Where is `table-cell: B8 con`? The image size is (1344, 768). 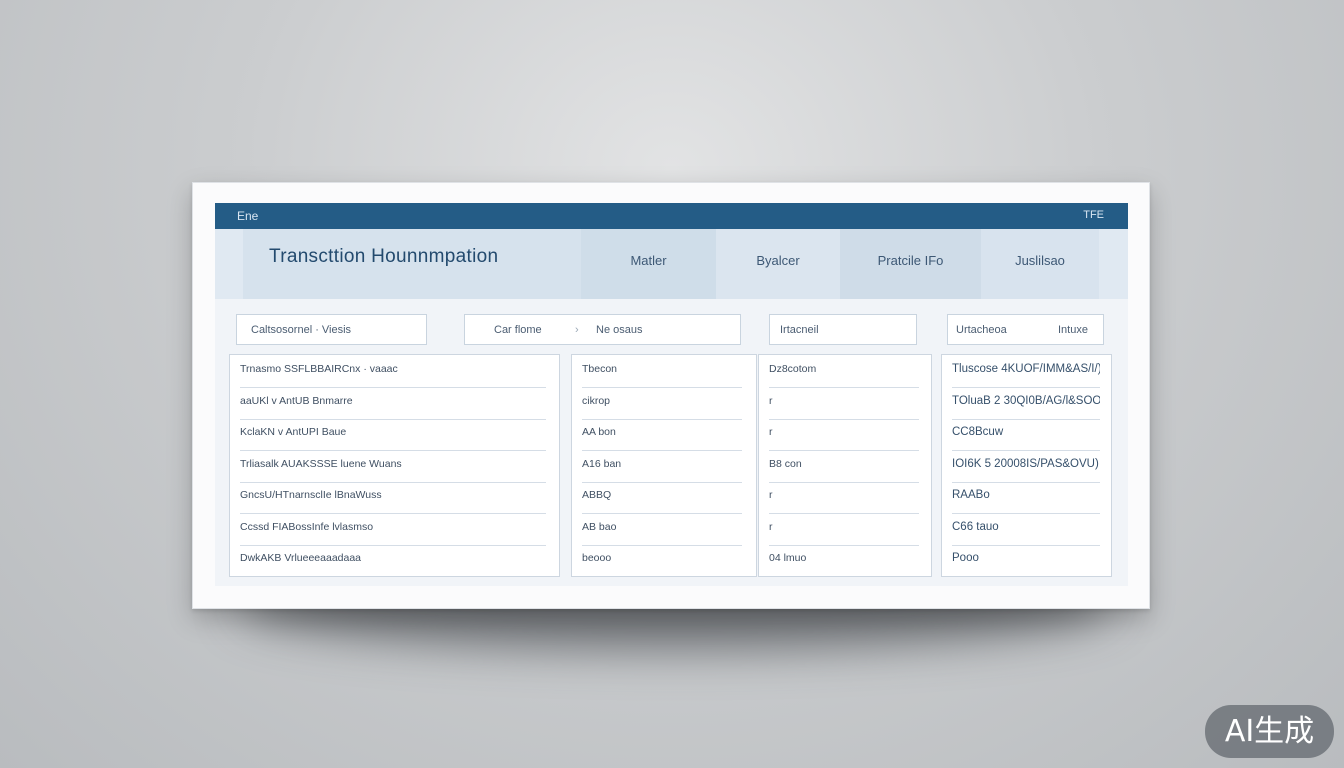
table-cell: B8 con is located at coordinates (785, 464).